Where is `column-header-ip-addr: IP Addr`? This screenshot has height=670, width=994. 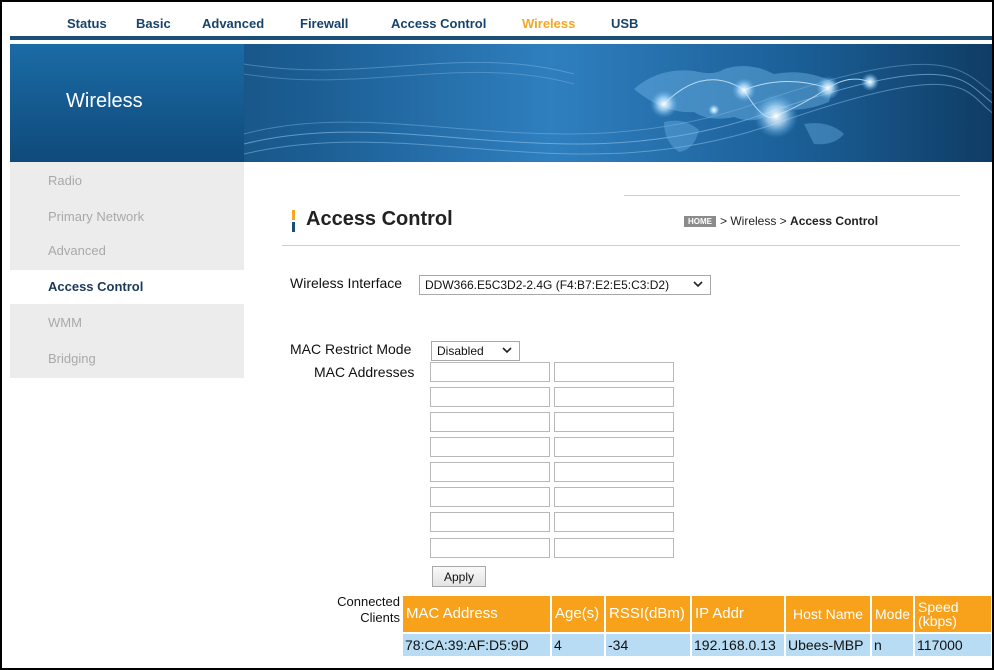 column-header-ip-addr: IP Addr is located at coordinates (738, 614).